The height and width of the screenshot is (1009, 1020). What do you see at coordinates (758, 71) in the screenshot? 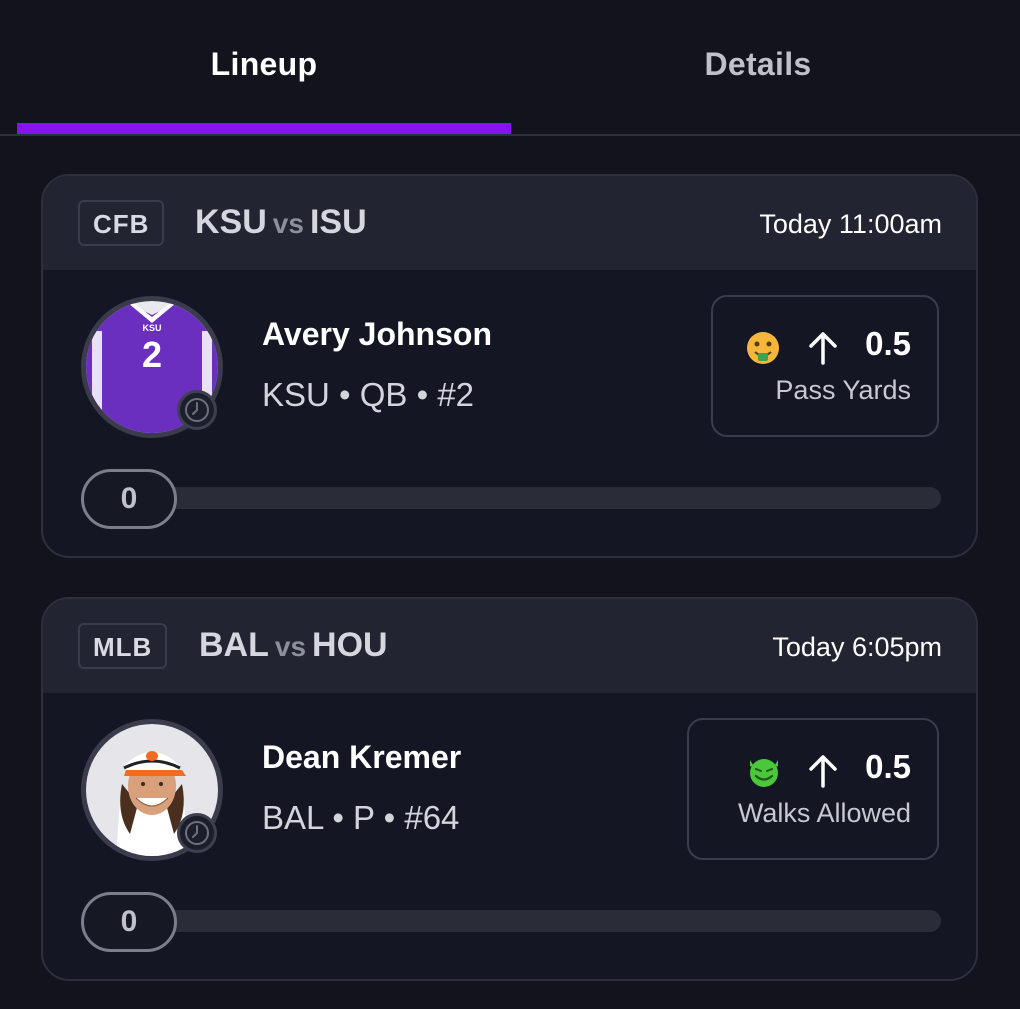
I see `tab-details: Details` at bounding box center [758, 71].